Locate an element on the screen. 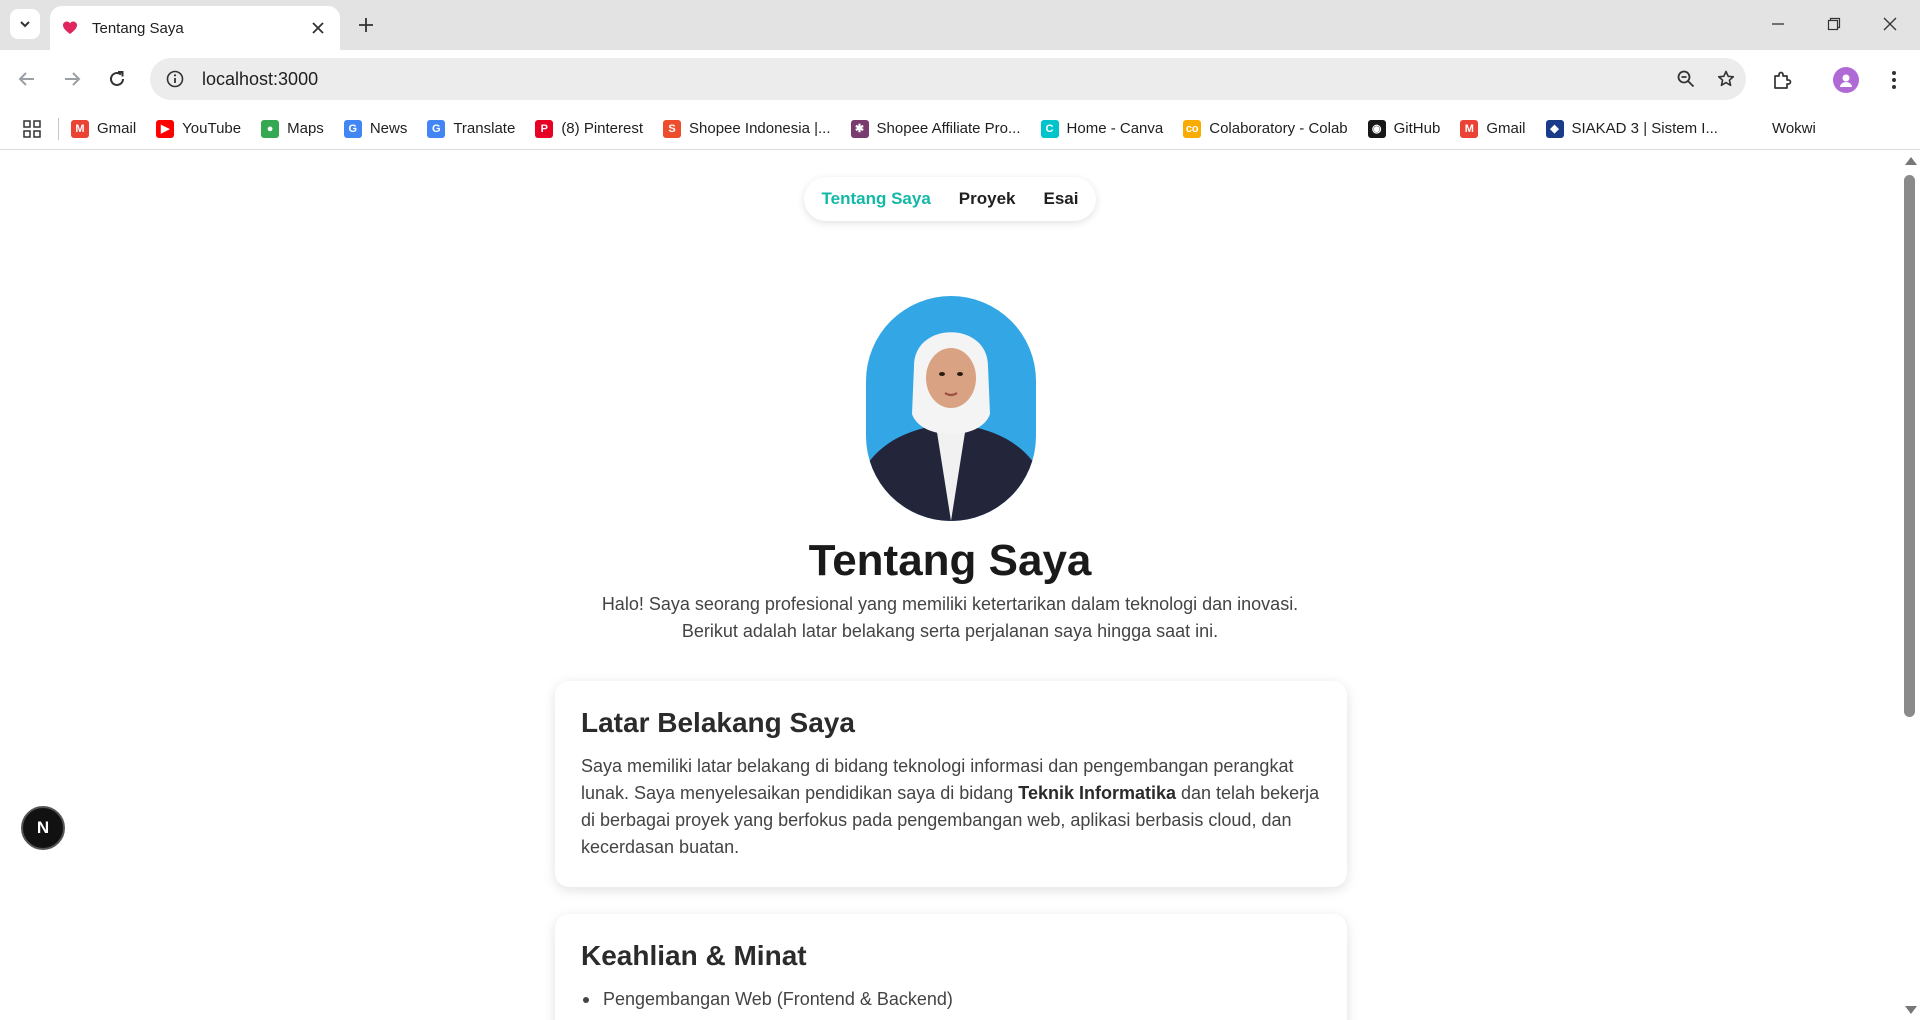 This screenshot has height=1020, width=1920. nav-link-proyek: Proyek is located at coordinates (987, 199).